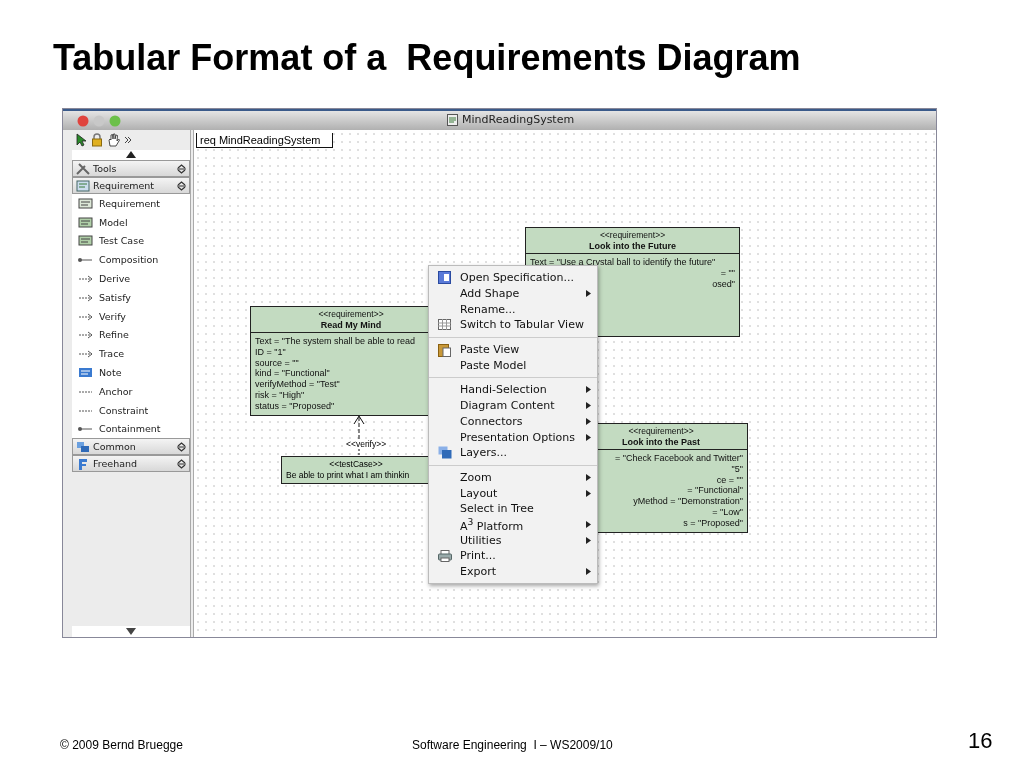  What do you see at coordinates (280, 395) in the screenshot?
I see `attribute-text: risk = "High"` at bounding box center [280, 395].